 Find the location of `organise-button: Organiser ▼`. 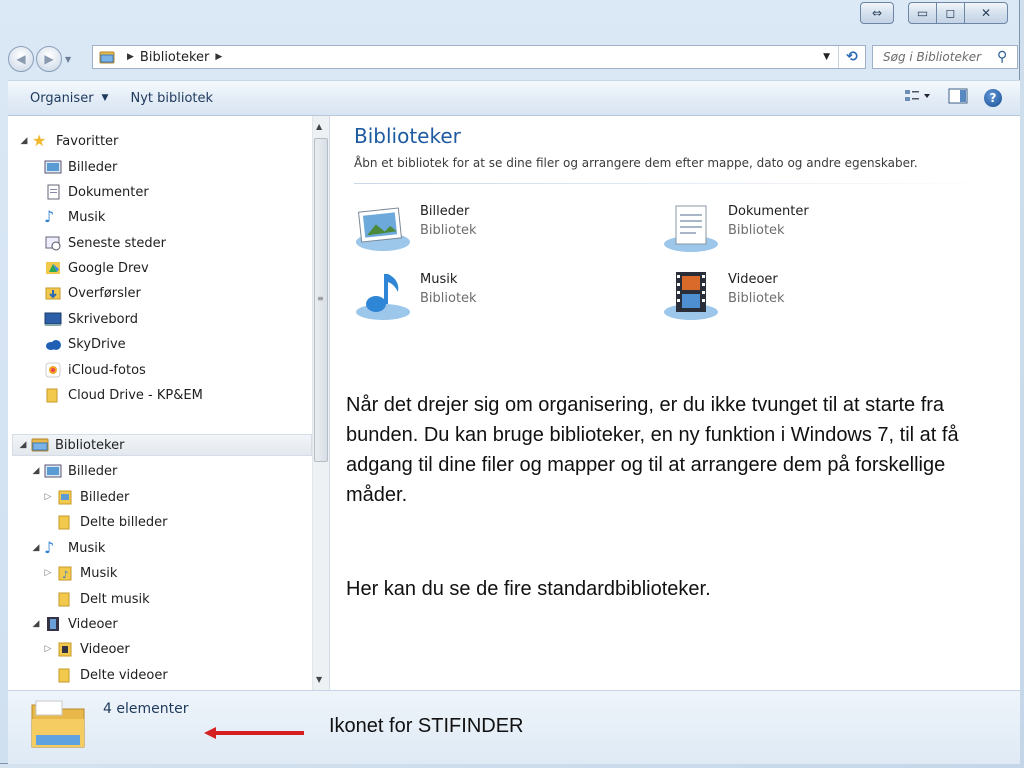

organise-button: Organiser ▼ is located at coordinates (65, 98).